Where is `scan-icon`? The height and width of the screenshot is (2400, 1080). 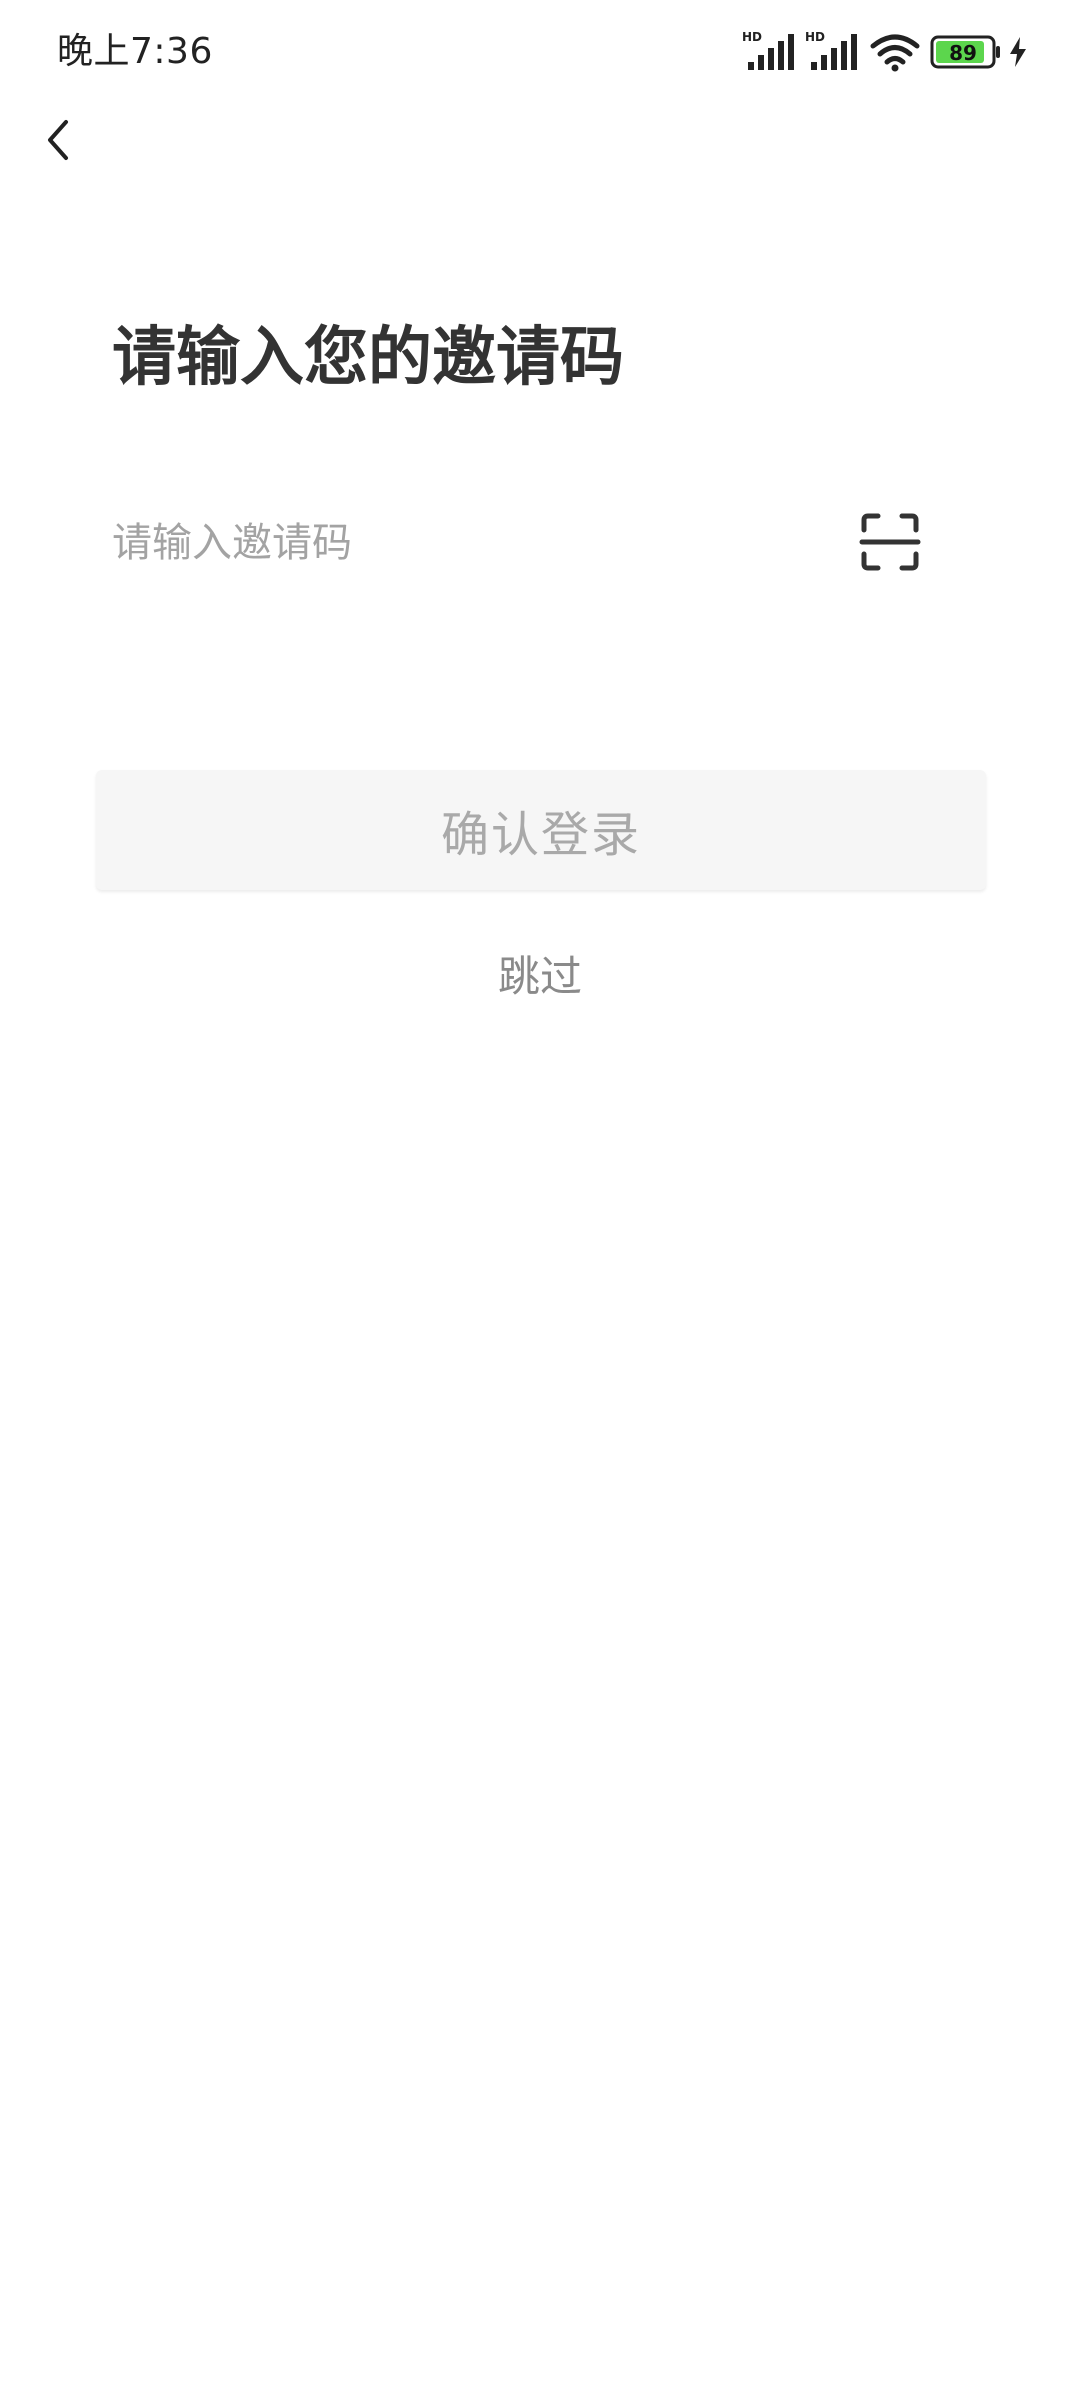 scan-icon is located at coordinates (890, 542).